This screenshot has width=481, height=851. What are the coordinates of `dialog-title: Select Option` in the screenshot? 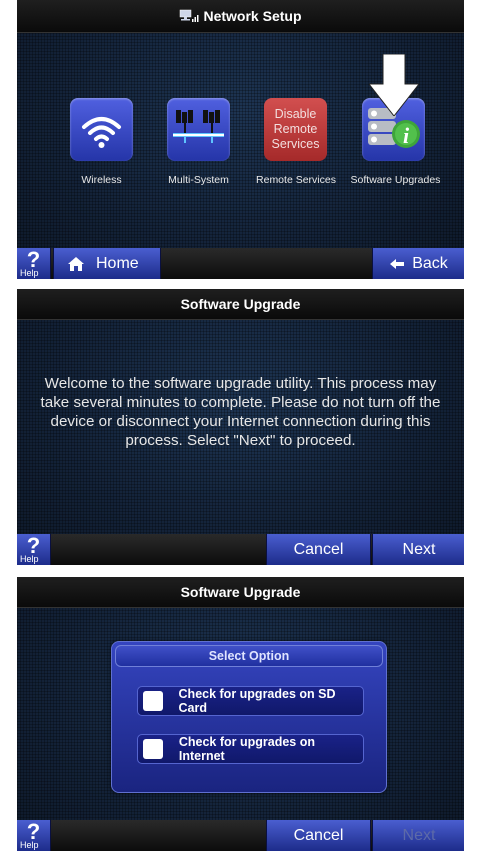 It's located at (249, 656).